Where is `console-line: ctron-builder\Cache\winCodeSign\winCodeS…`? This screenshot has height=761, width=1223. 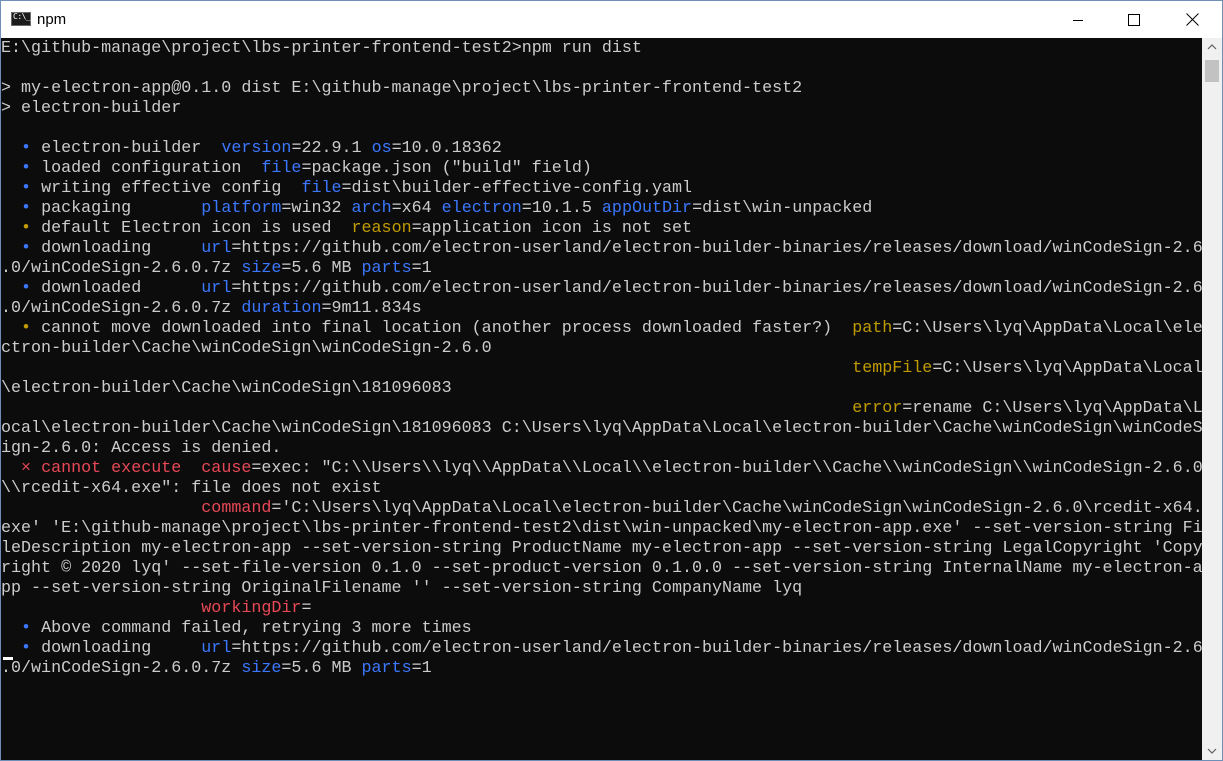 console-line: ctron-builder\Cache\winCodeSign\winCodeS… is located at coordinates (246, 349).